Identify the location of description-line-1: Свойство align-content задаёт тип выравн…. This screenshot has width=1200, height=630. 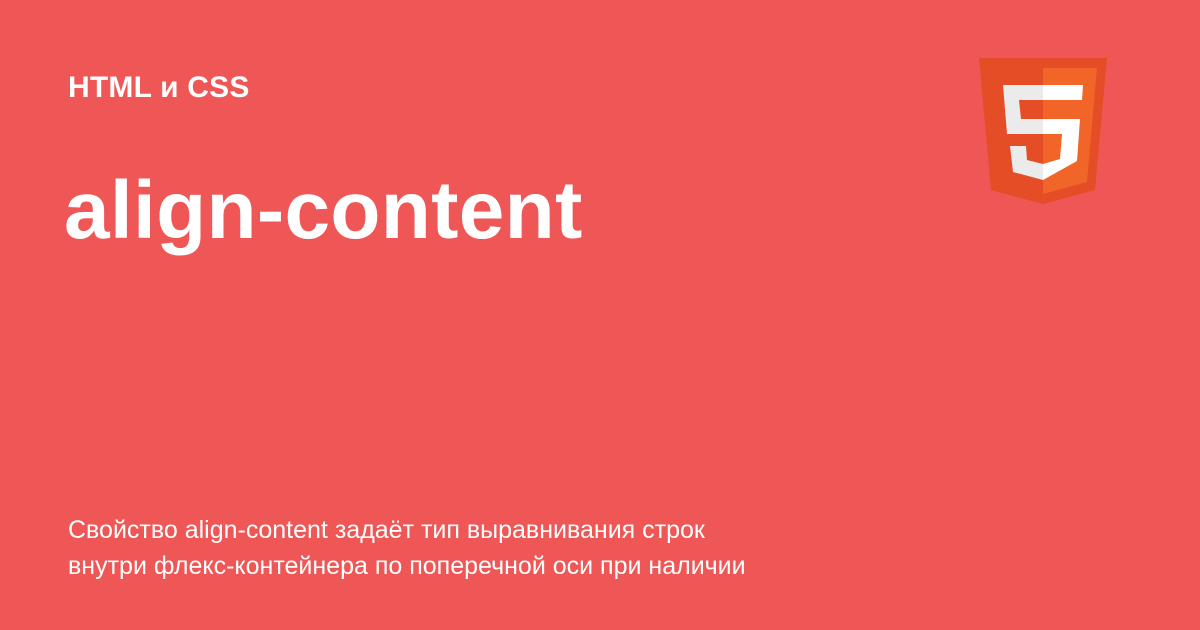
(386, 530).